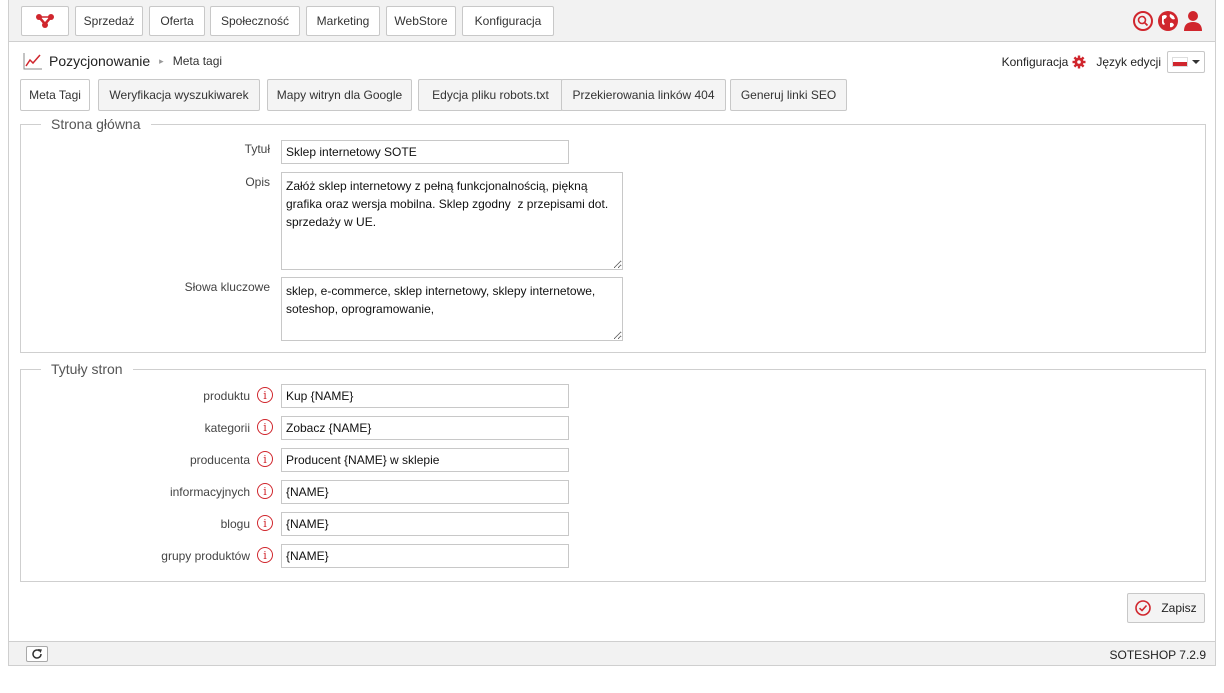 The width and height of the screenshot is (1224, 693). I want to click on language-select, so click(1186, 62).